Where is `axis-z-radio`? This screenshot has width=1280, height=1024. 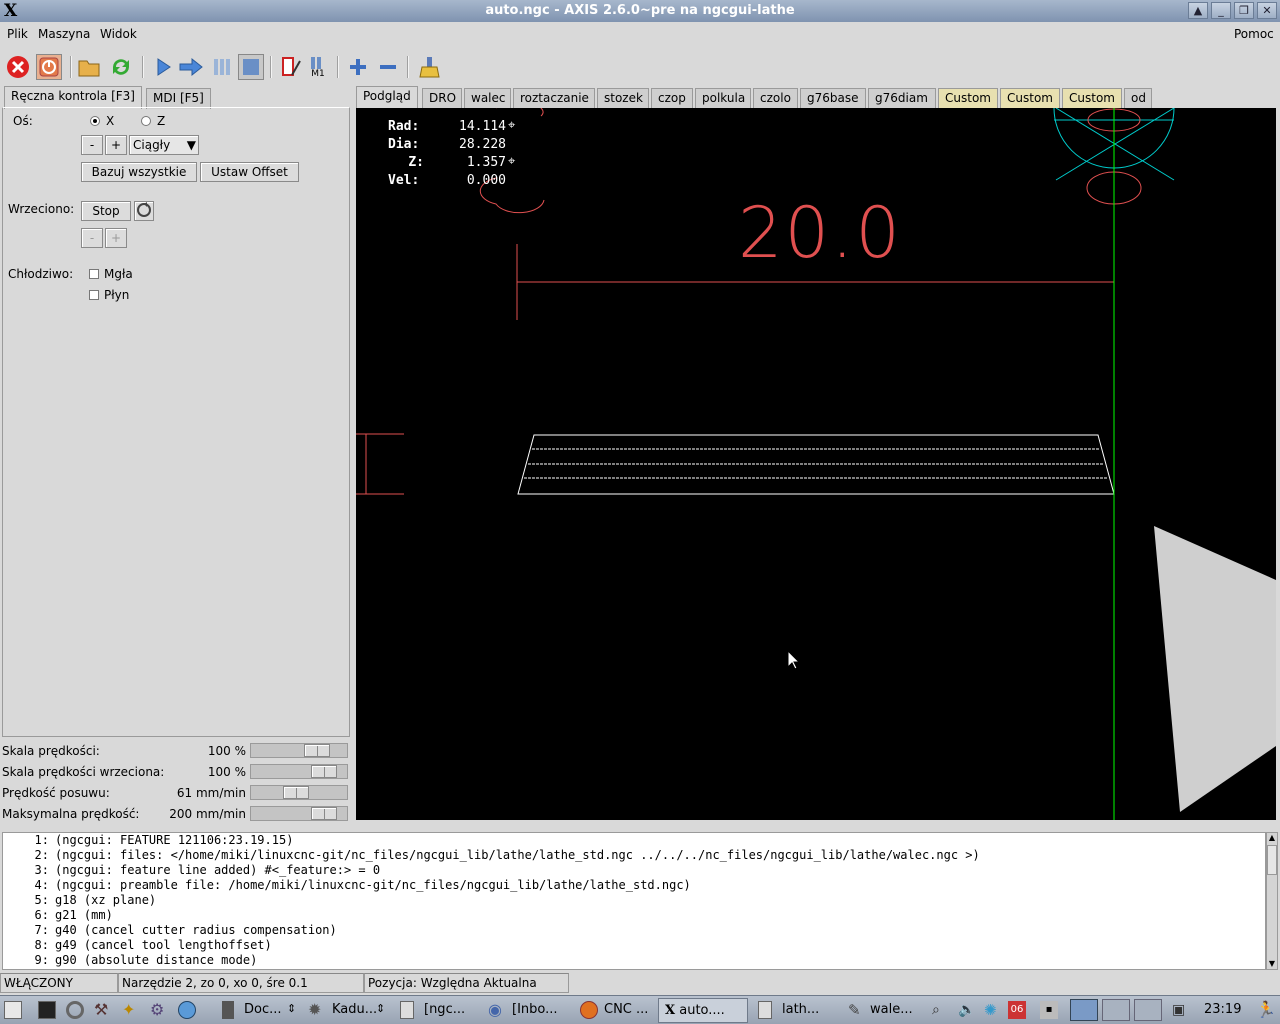 axis-z-radio is located at coordinates (146, 121).